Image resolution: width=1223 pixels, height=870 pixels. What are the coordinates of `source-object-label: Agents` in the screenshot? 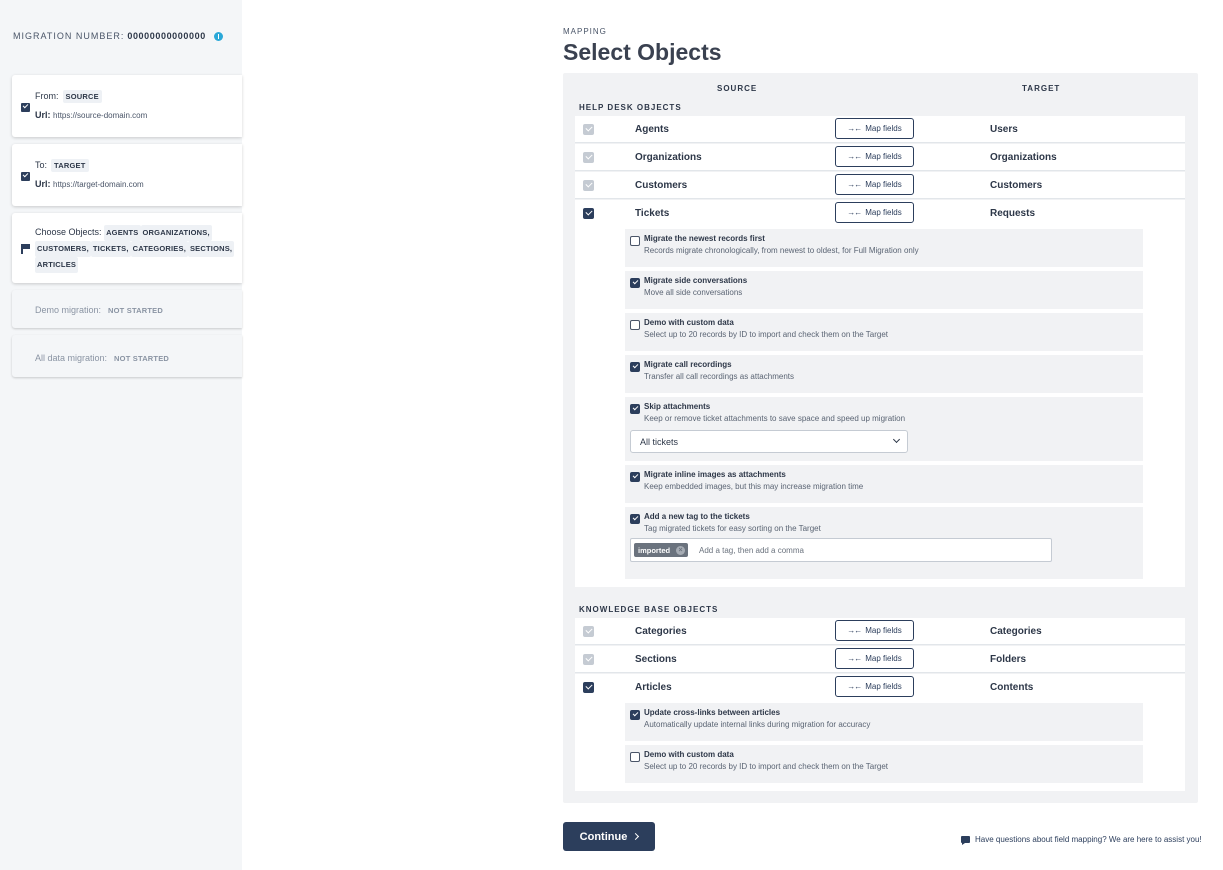 It's located at (652, 129).